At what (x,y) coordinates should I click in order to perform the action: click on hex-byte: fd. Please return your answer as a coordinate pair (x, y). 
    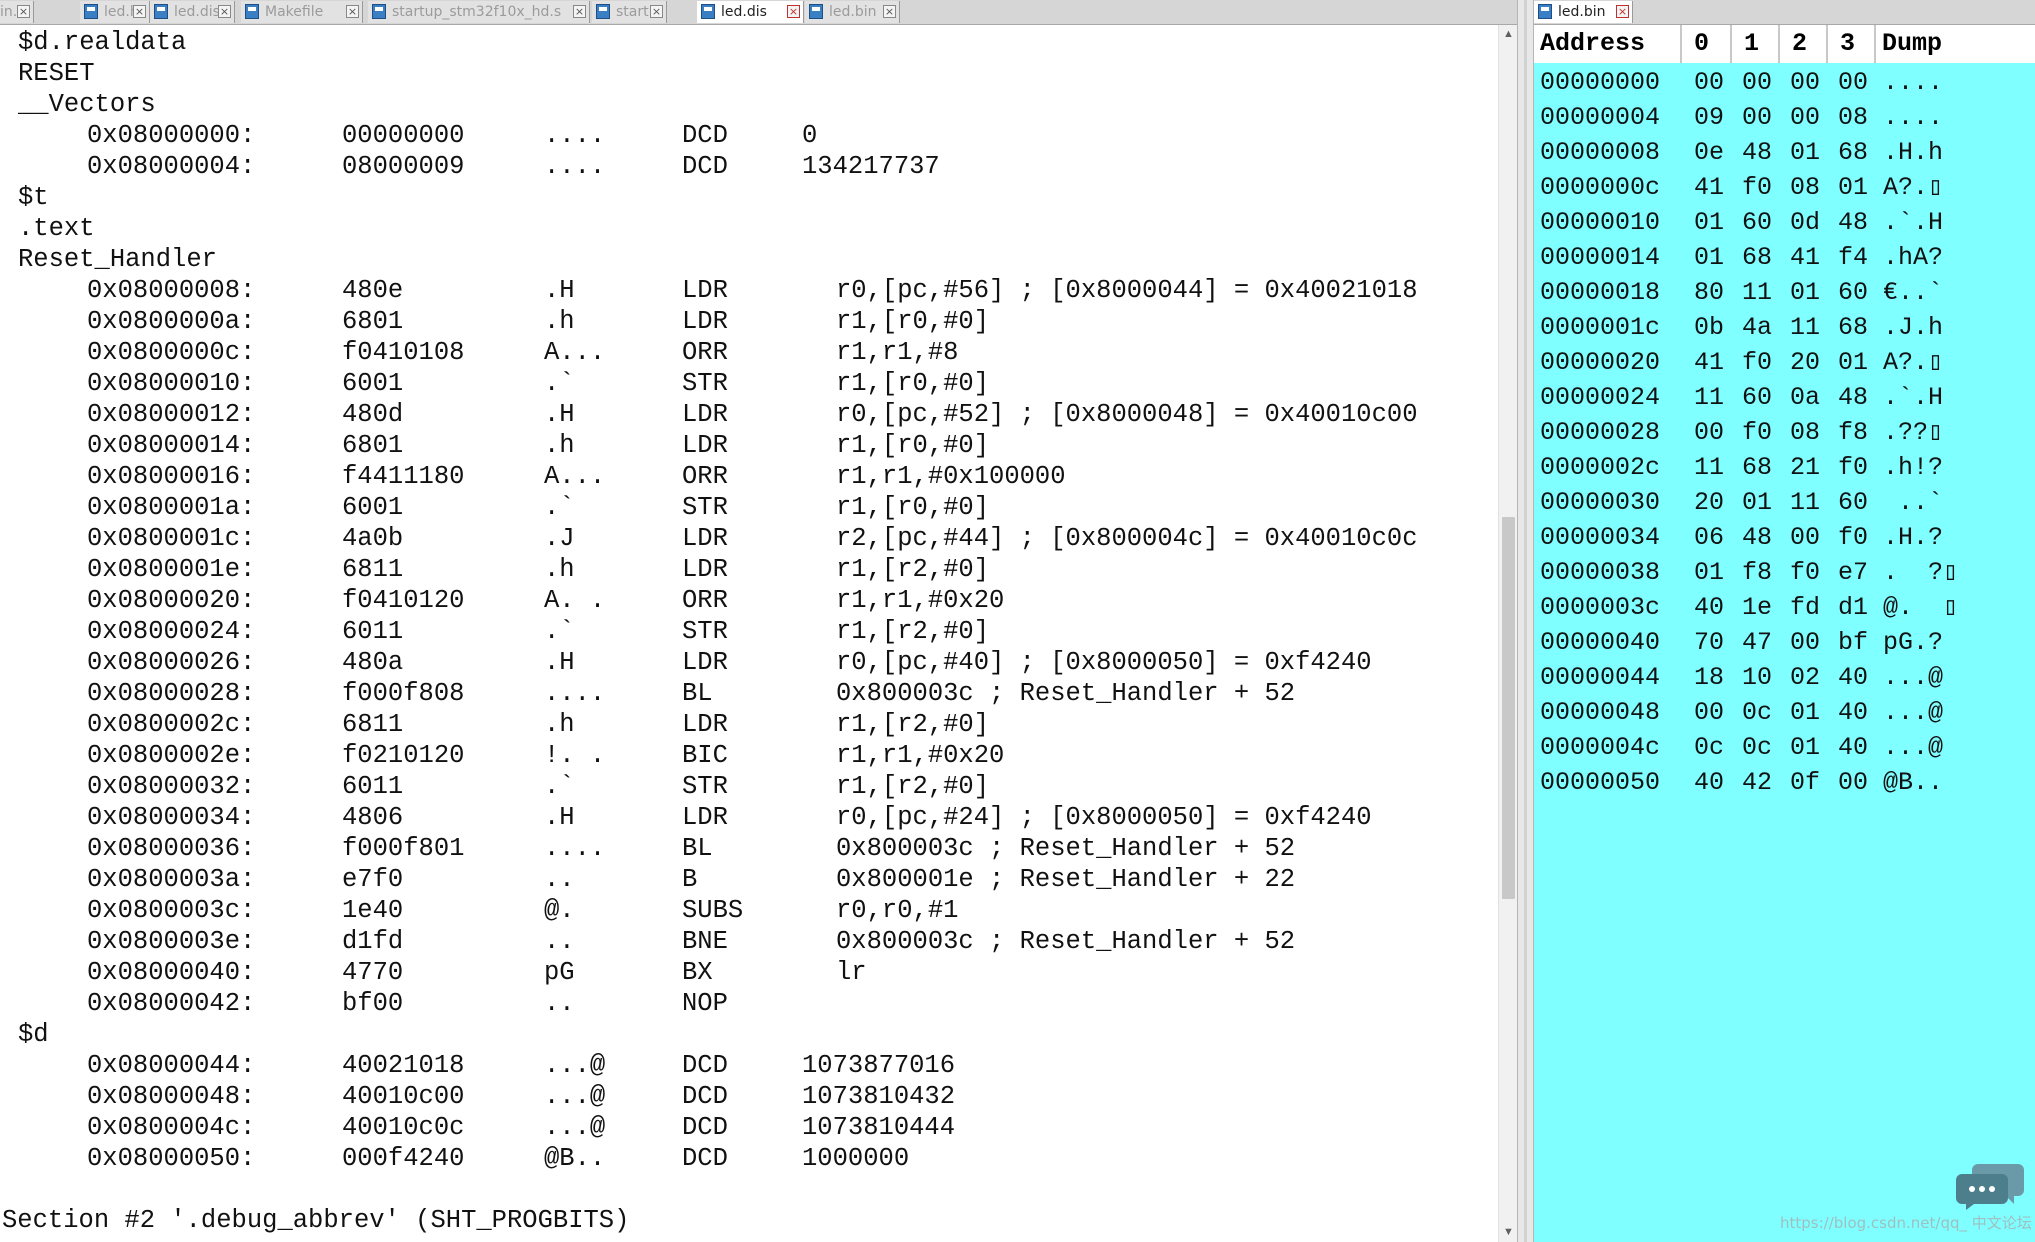
    Looking at the image, I should click on (1805, 607).